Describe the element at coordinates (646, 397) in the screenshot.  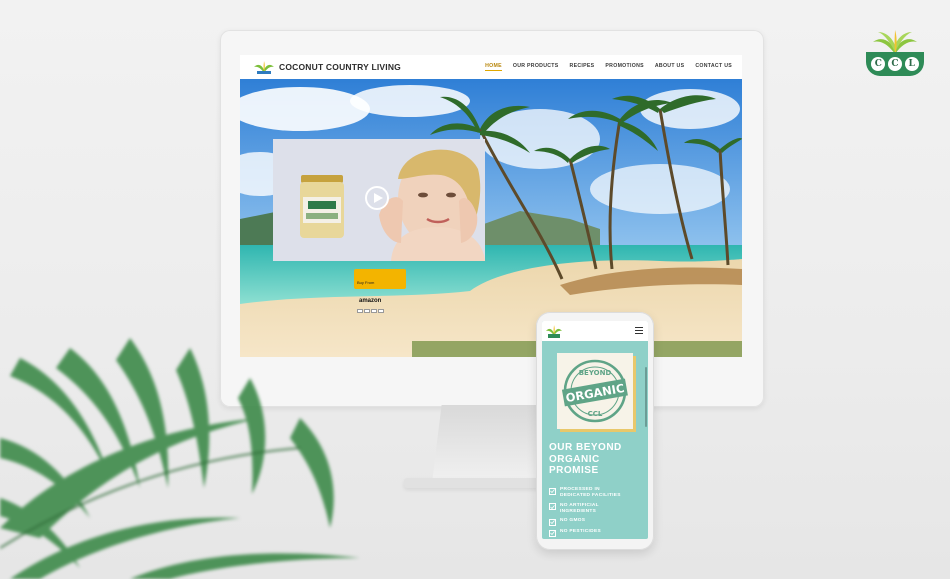
I see `mobile-scrollbar` at that location.